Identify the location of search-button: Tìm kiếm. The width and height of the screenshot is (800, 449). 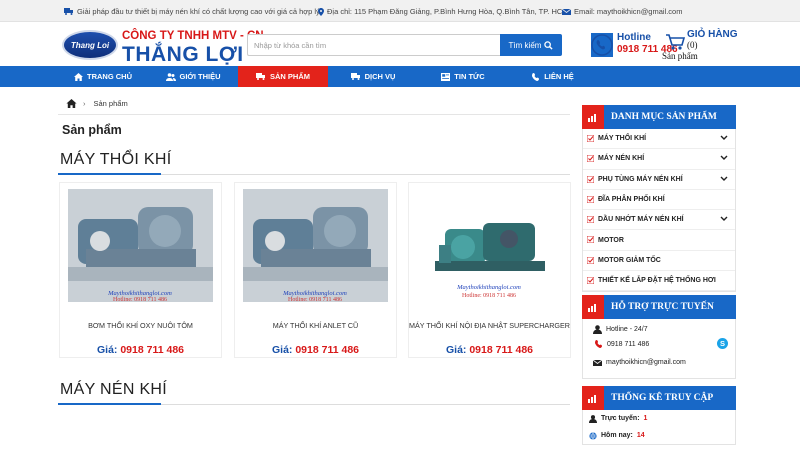
(531, 45).